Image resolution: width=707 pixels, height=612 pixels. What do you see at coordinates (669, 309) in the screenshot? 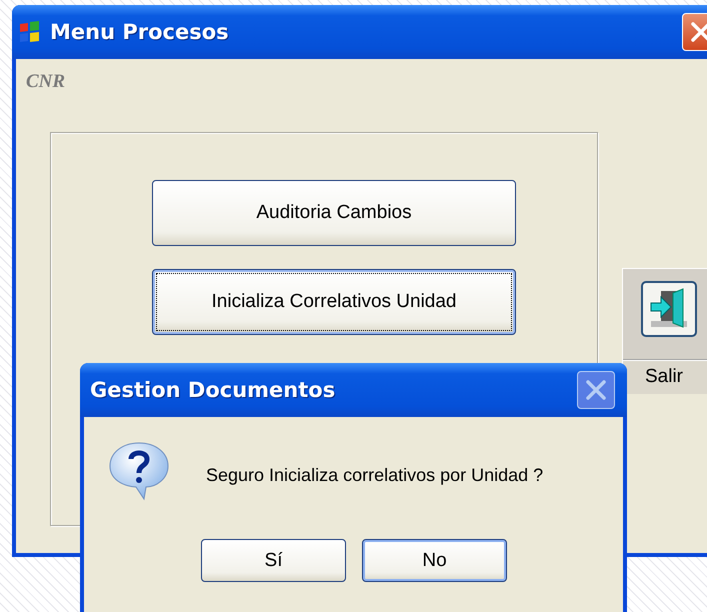
I see `exit-button` at bounding box center [669, 309].